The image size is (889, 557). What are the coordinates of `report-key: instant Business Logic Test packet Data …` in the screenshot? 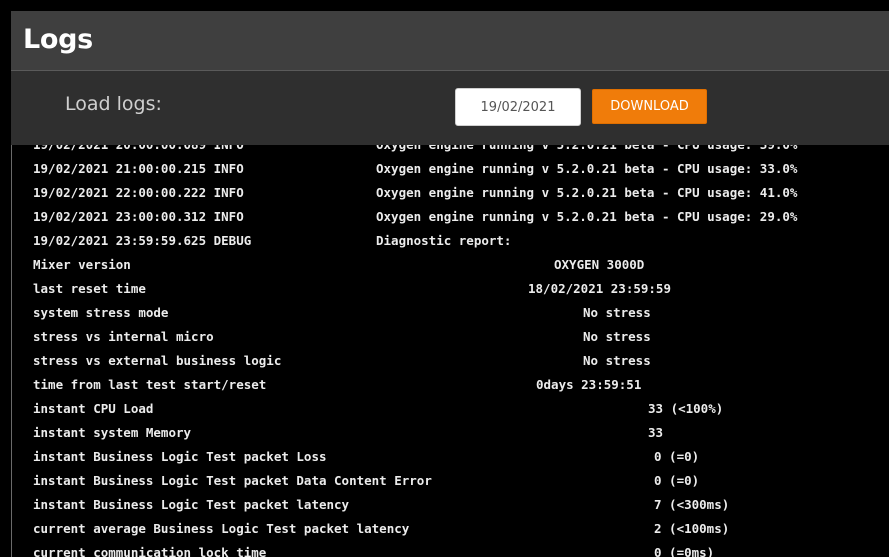 It's located at (232, 480).